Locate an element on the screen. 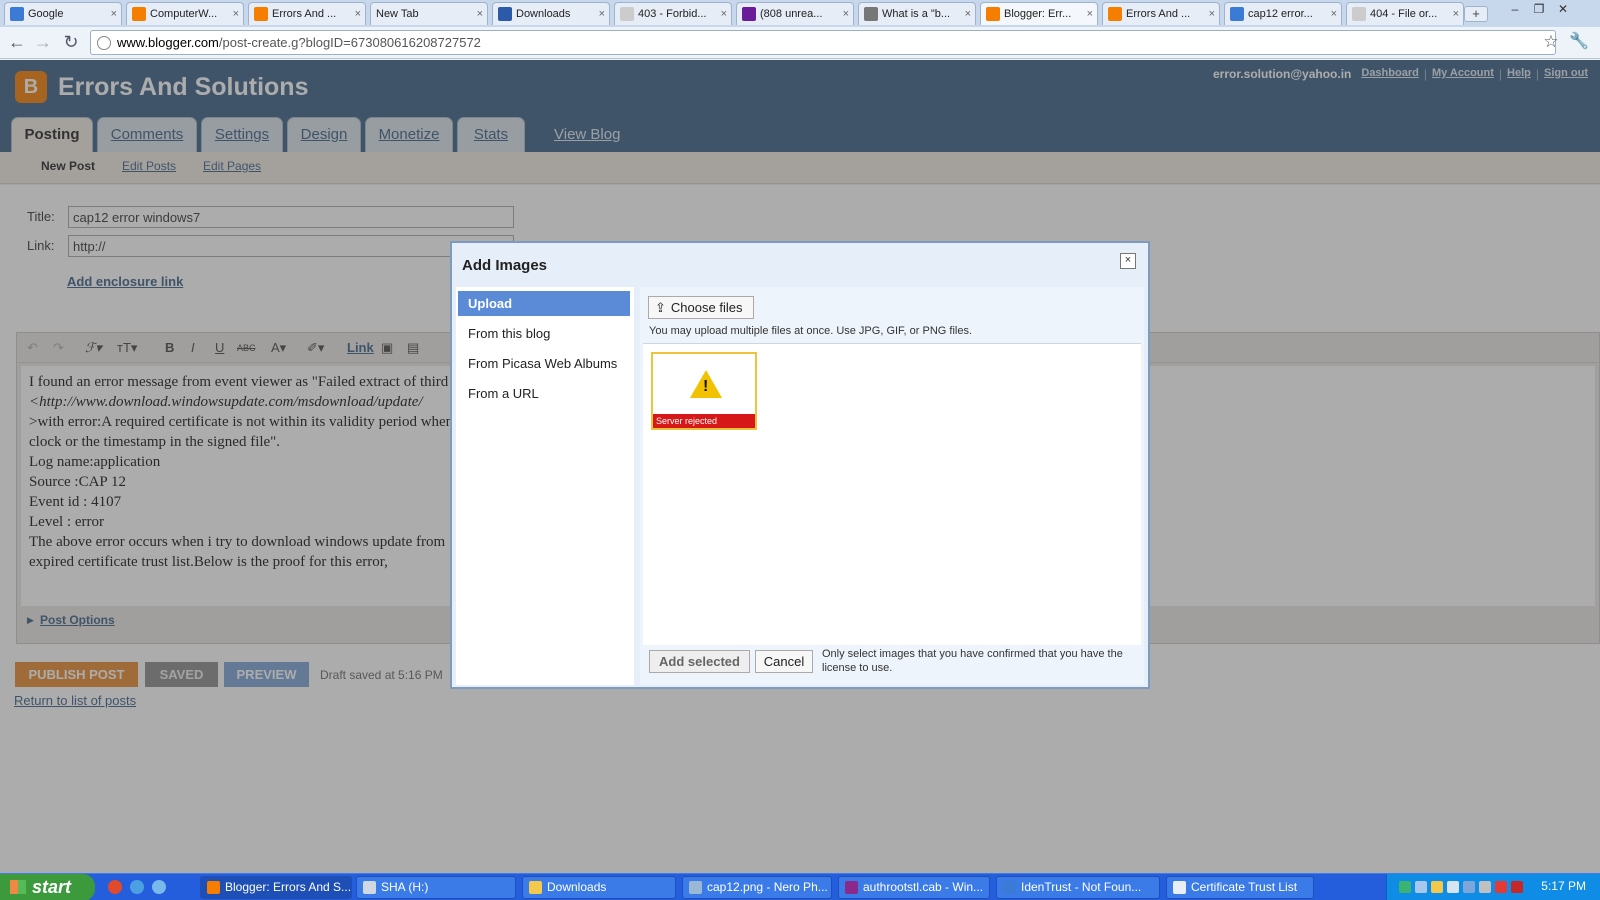 The height and width of the screenshot is (900, 1600). minimize-icon: – is located at coordinates (1515, 10).